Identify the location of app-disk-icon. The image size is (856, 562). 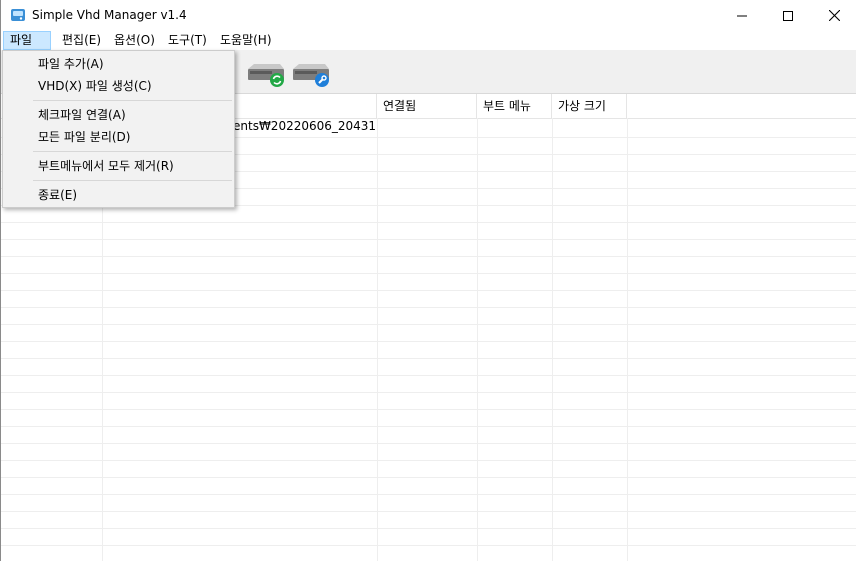
(18, 15).